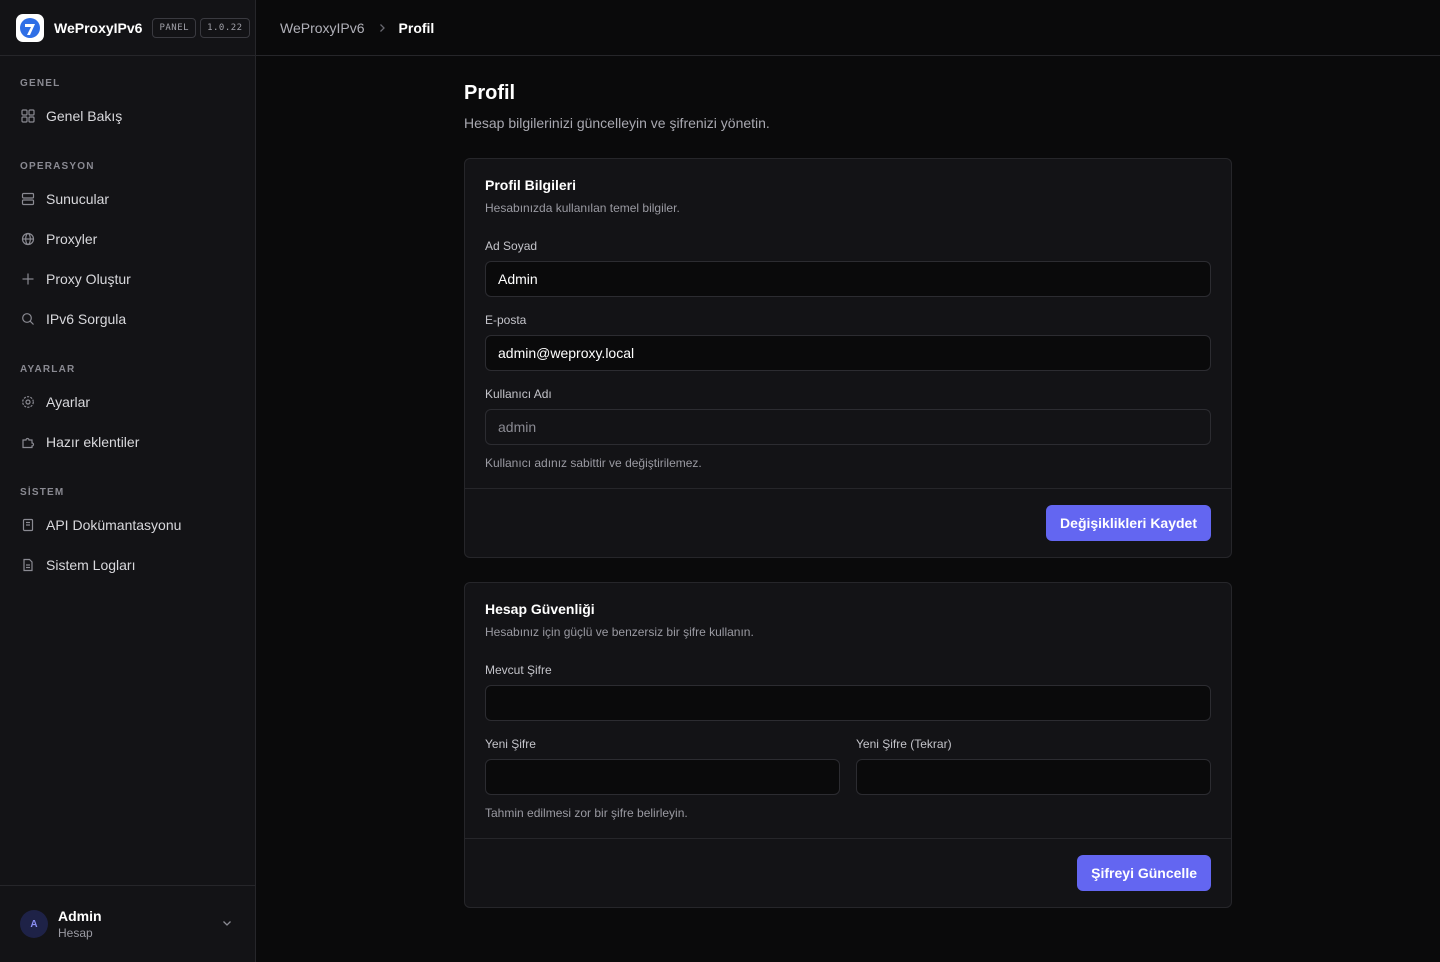 The image size is (1440, 962). I want to click on sidebar-item-label: IPv6 Sorgula, so click(86, 319).